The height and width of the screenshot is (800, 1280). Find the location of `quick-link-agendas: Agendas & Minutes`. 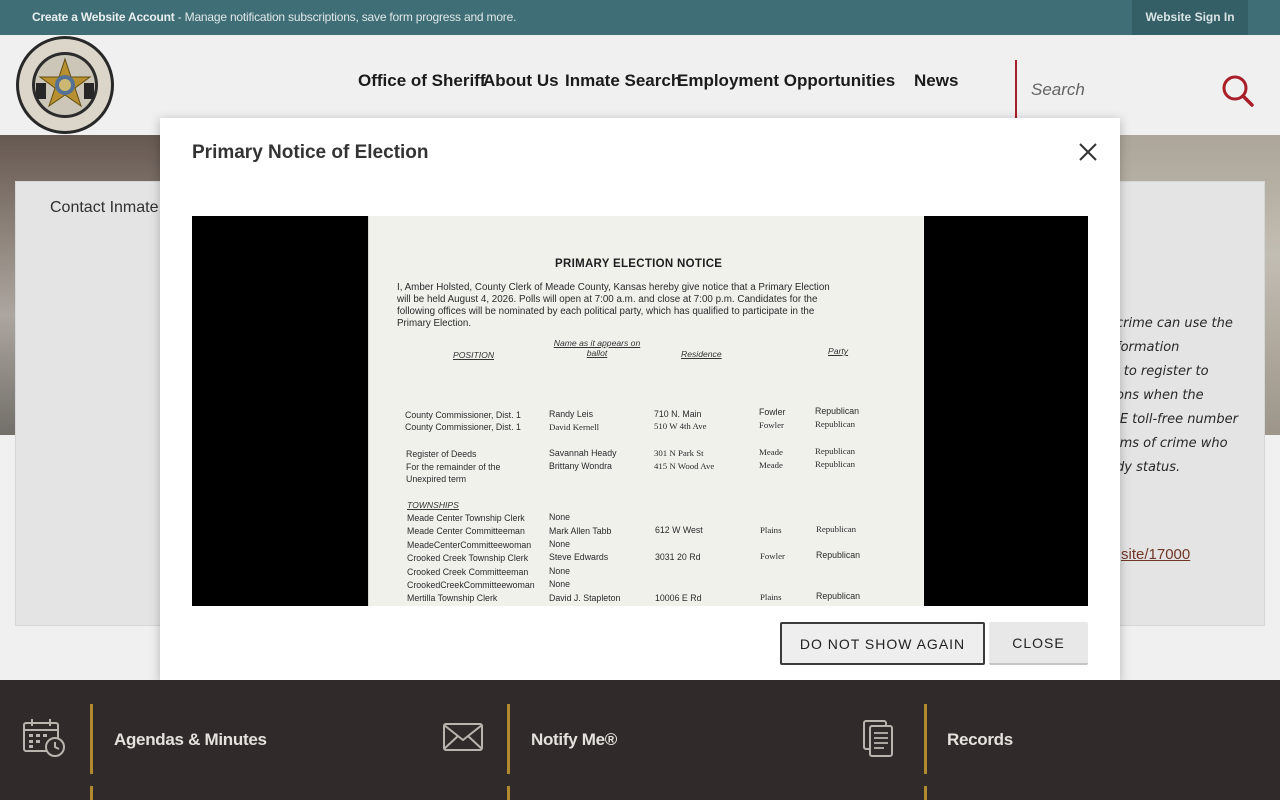

quick-link-agendas: Agendas & Minutes is located at coordinates (222, 739).